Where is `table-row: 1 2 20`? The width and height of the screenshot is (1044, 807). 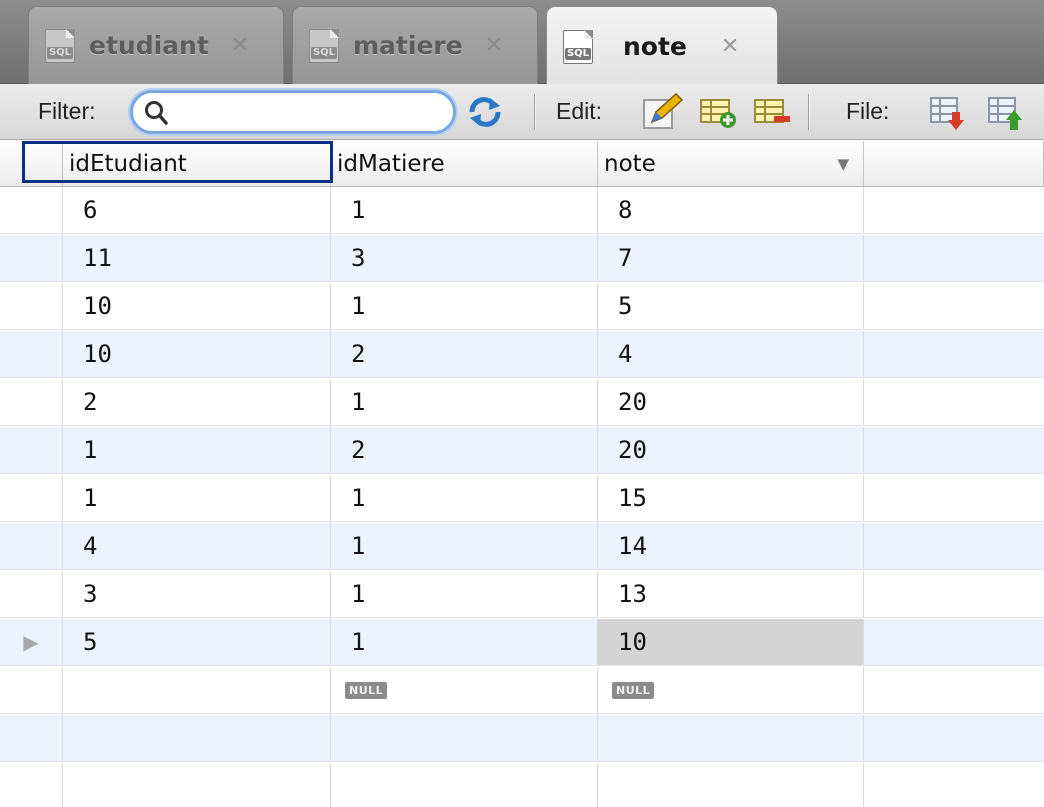
table-row: 1 2 20 is located at coordinates (522, 450).